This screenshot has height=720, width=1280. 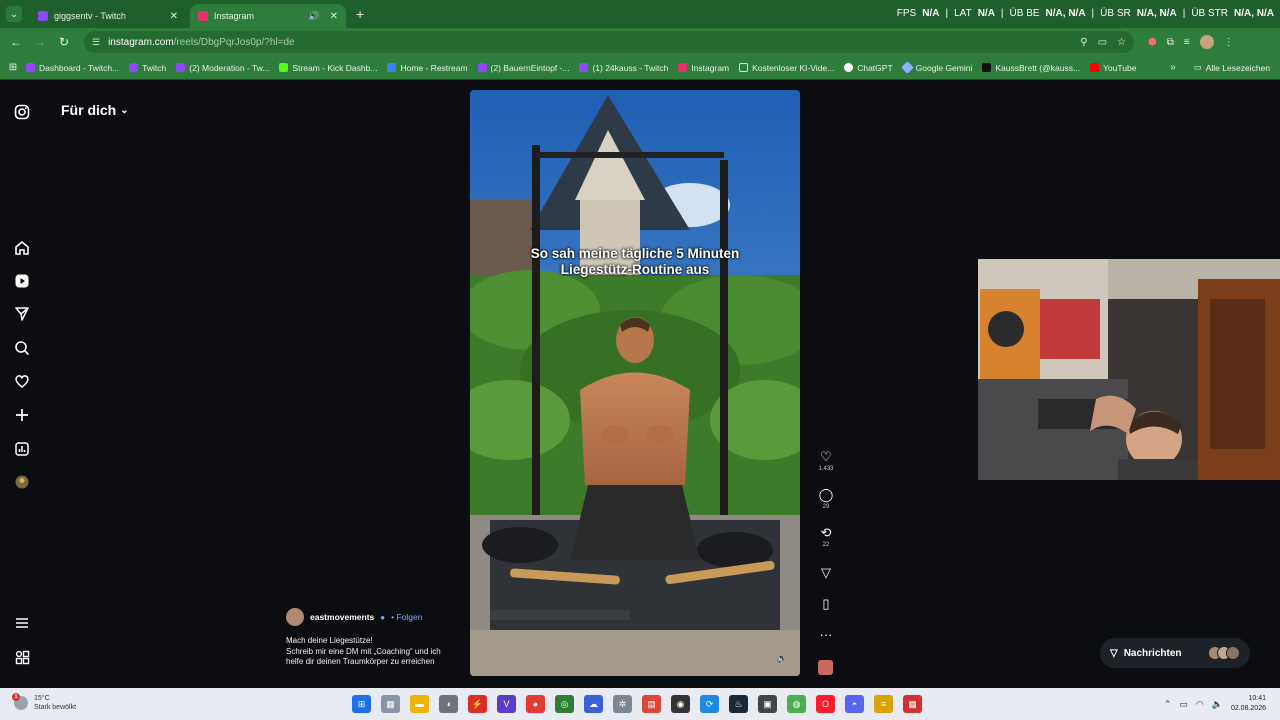 I want to click on search-icon, so click(x=22, y=348).